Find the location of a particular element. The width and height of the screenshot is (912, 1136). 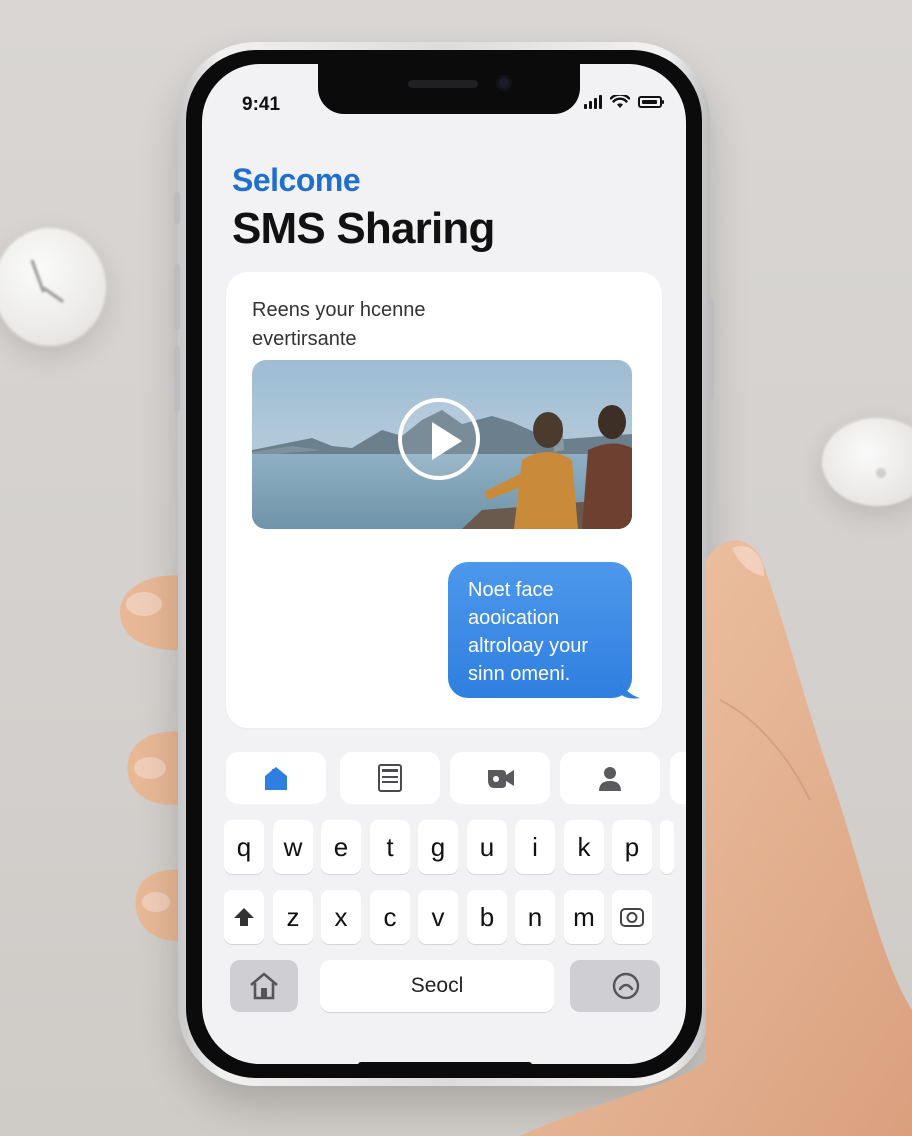

home-icon is located at coordinates (276, 778).